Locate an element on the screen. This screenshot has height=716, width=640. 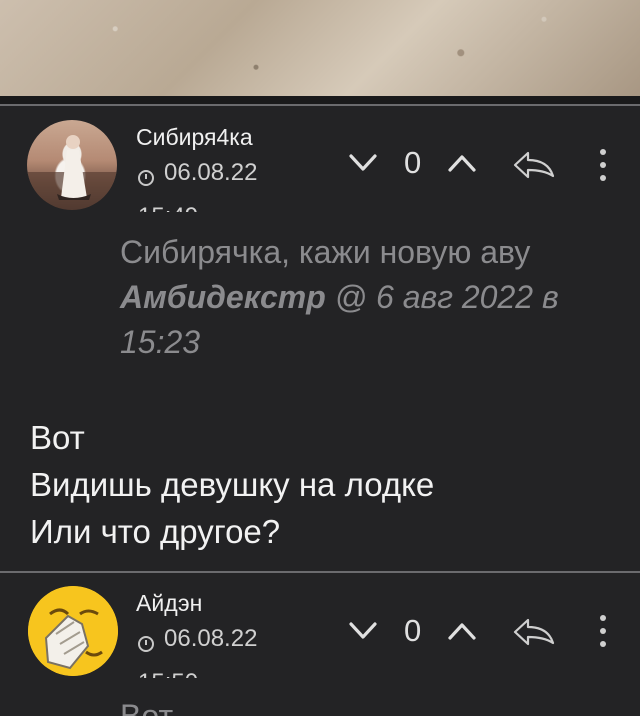
post-time-text: 15:49 is located at coordinates (168, 207).